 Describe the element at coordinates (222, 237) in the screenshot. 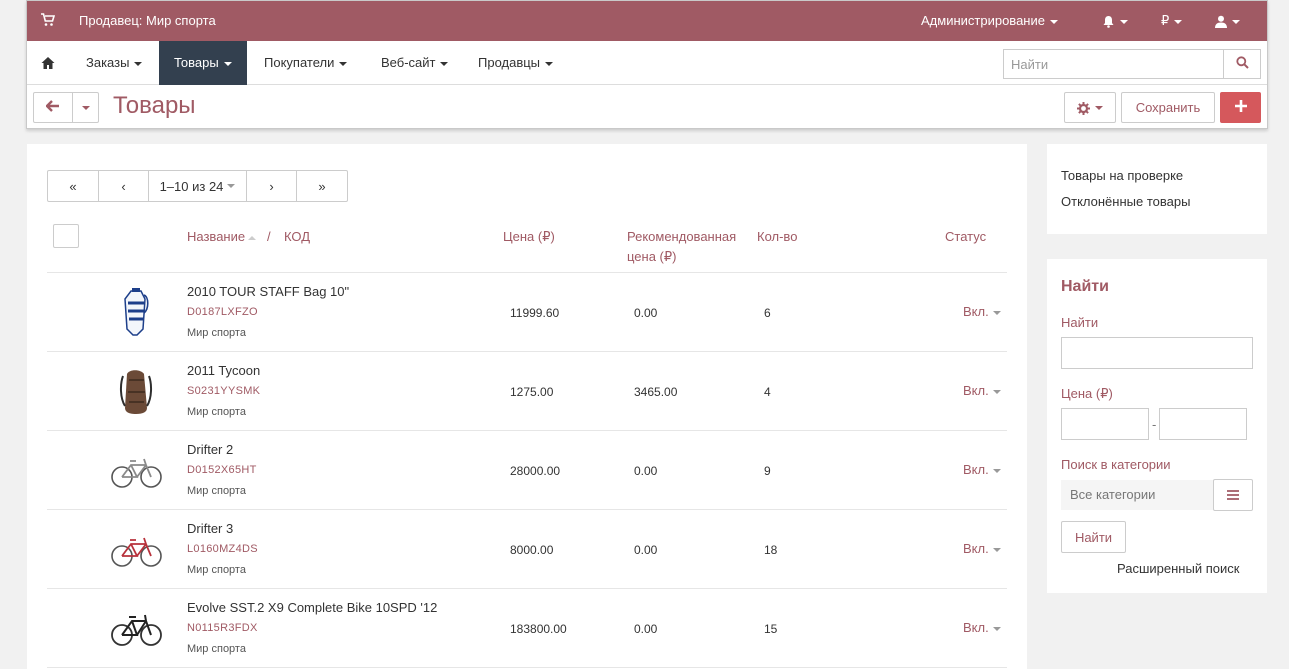

I see `sort-by-name: Название` at that location.